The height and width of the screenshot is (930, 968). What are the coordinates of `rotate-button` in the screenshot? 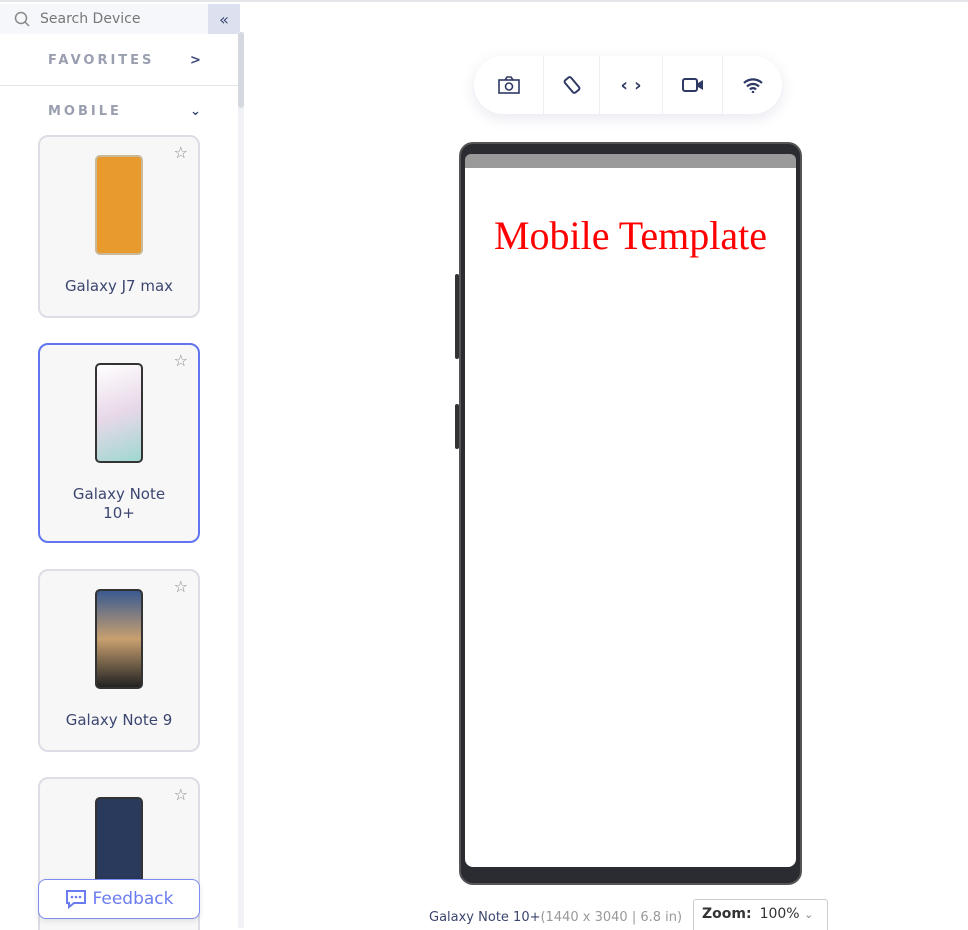 It's located at (572, 85).